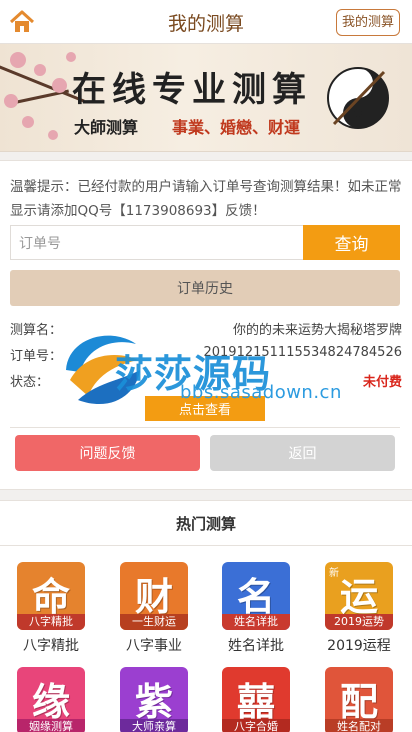 This screenshot has width=412, height=732. What do you see at coordinates (256, 645) in the screenshot?
I see `hot-item-label: 姓名详批` at bounding box center [256, 645].